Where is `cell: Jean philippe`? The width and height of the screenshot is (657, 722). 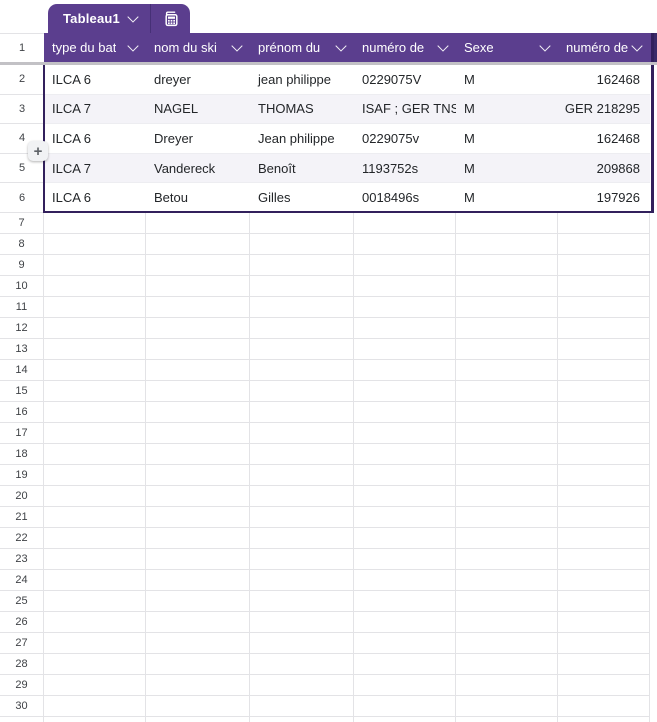 cell: Jean philippe is located at coordinates (302, 138).